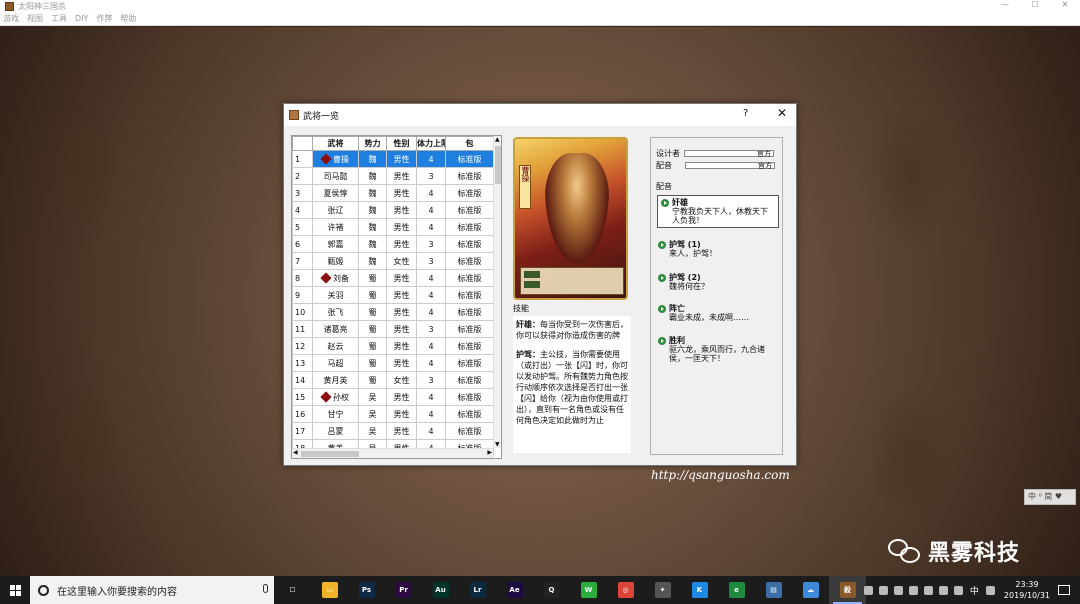 The height and width of the screenshot is (604, 1080). What do you see at coordinates (104, 18) in the screenshot?
I see `menu-cheat: 作弊` at bounding box center [104, 18].